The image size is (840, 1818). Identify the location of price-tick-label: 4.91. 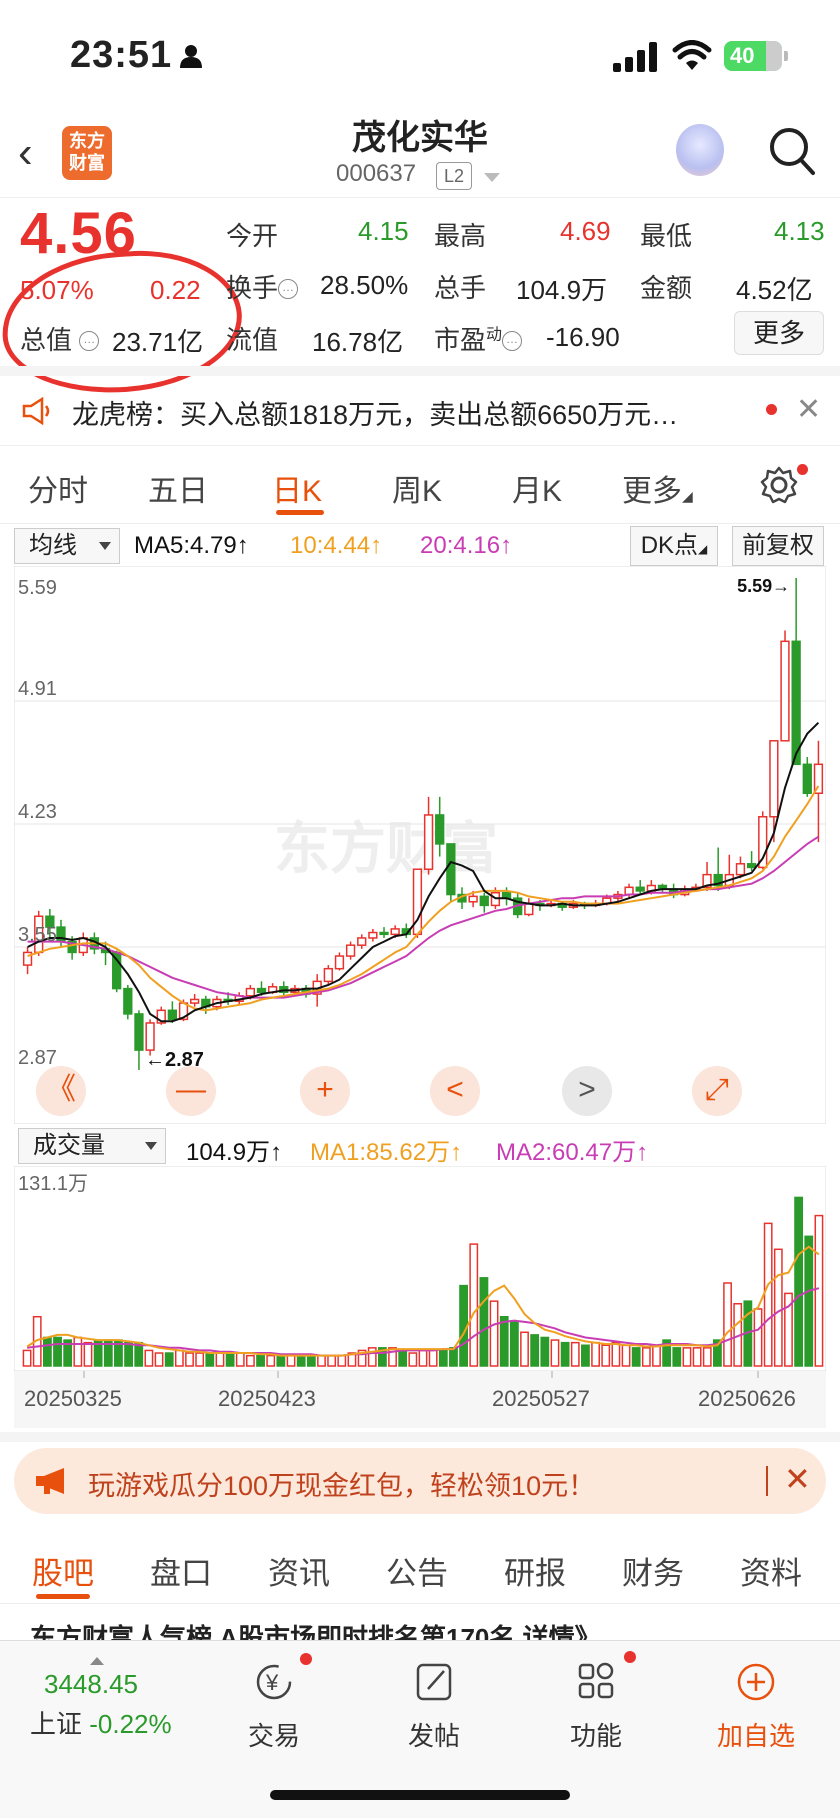
(37, 689).